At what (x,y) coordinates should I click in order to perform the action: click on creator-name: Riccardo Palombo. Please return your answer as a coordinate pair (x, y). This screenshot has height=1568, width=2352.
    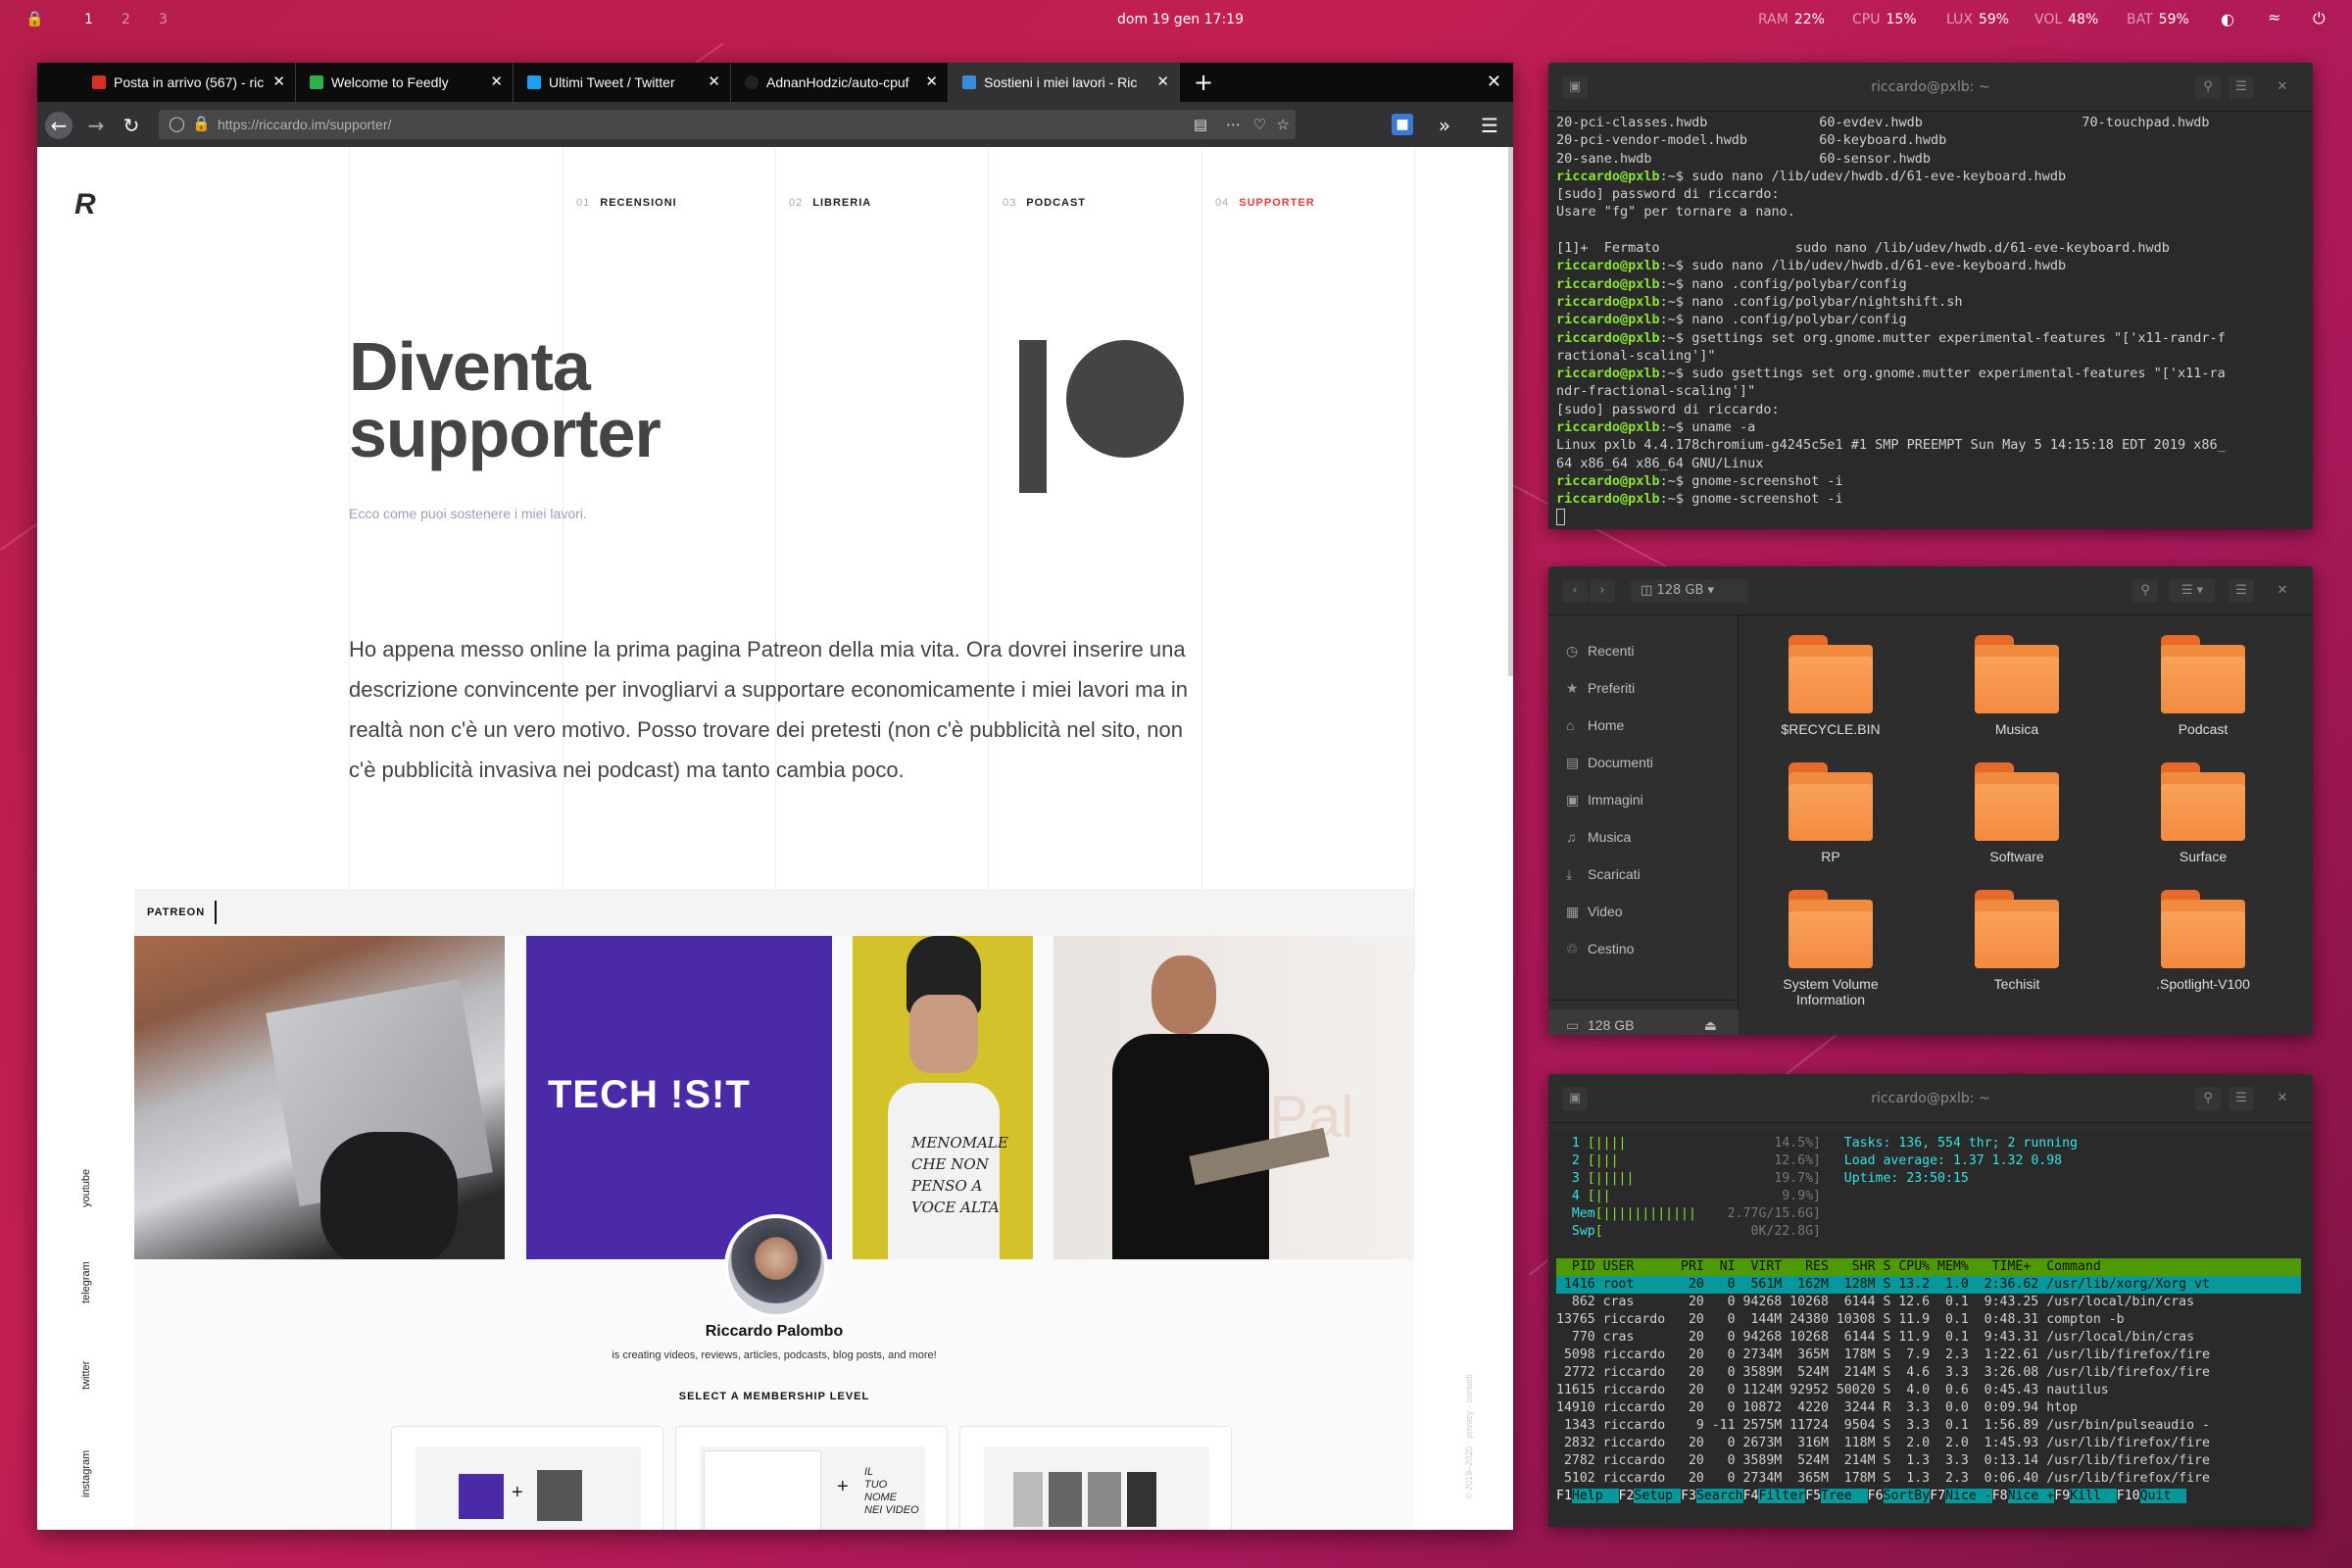
    Looking at the image, I should click on (774, 1332).